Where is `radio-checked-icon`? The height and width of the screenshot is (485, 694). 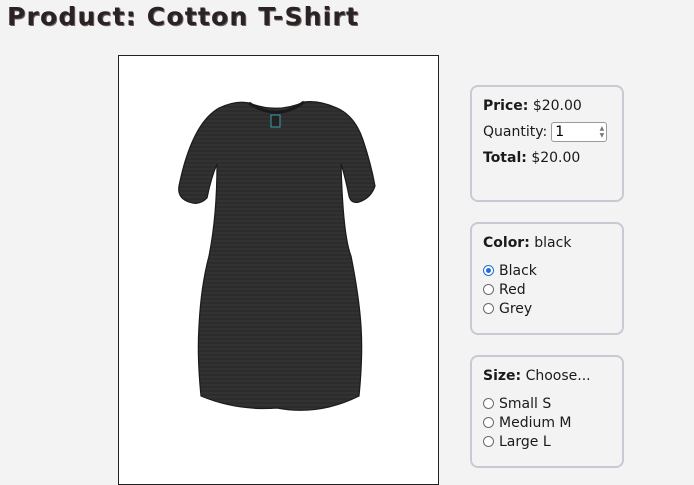 radio-checked-icon is located at coordinates (488, 270).